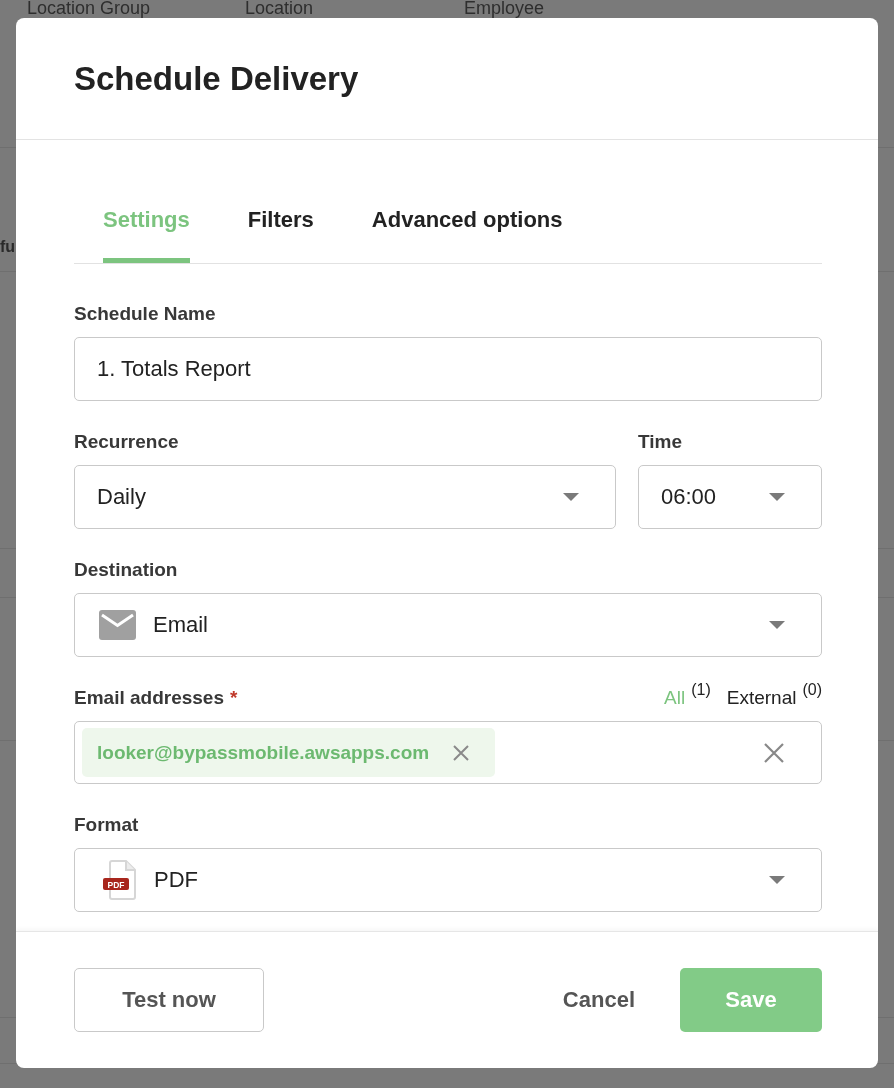 The width and height of the screenshot is (894, 1088). I want to click on tab: Advanced options, so click(467, 235).